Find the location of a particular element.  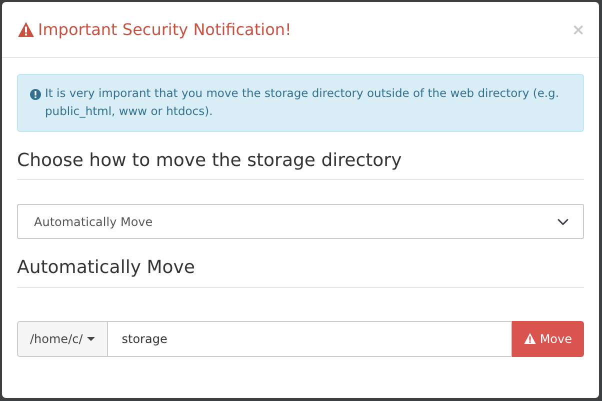

method-select: Automatically Move is located at coordinates (300, 222).